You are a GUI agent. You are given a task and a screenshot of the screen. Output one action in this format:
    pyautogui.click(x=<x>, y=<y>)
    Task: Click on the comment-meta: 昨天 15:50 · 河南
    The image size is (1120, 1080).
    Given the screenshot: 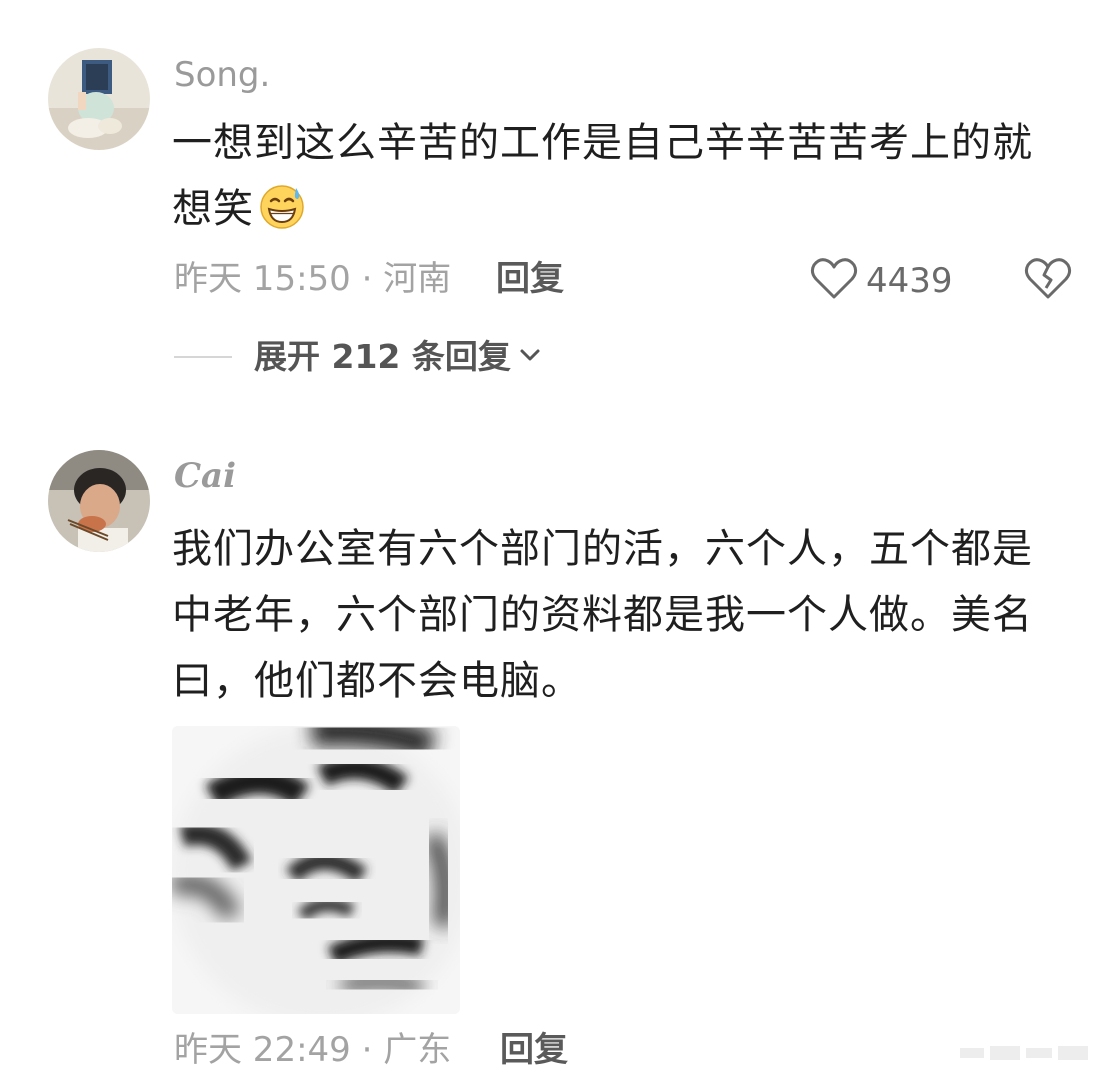 What is the action you would take?
    pyautogui.click(x=313, y=279)
    